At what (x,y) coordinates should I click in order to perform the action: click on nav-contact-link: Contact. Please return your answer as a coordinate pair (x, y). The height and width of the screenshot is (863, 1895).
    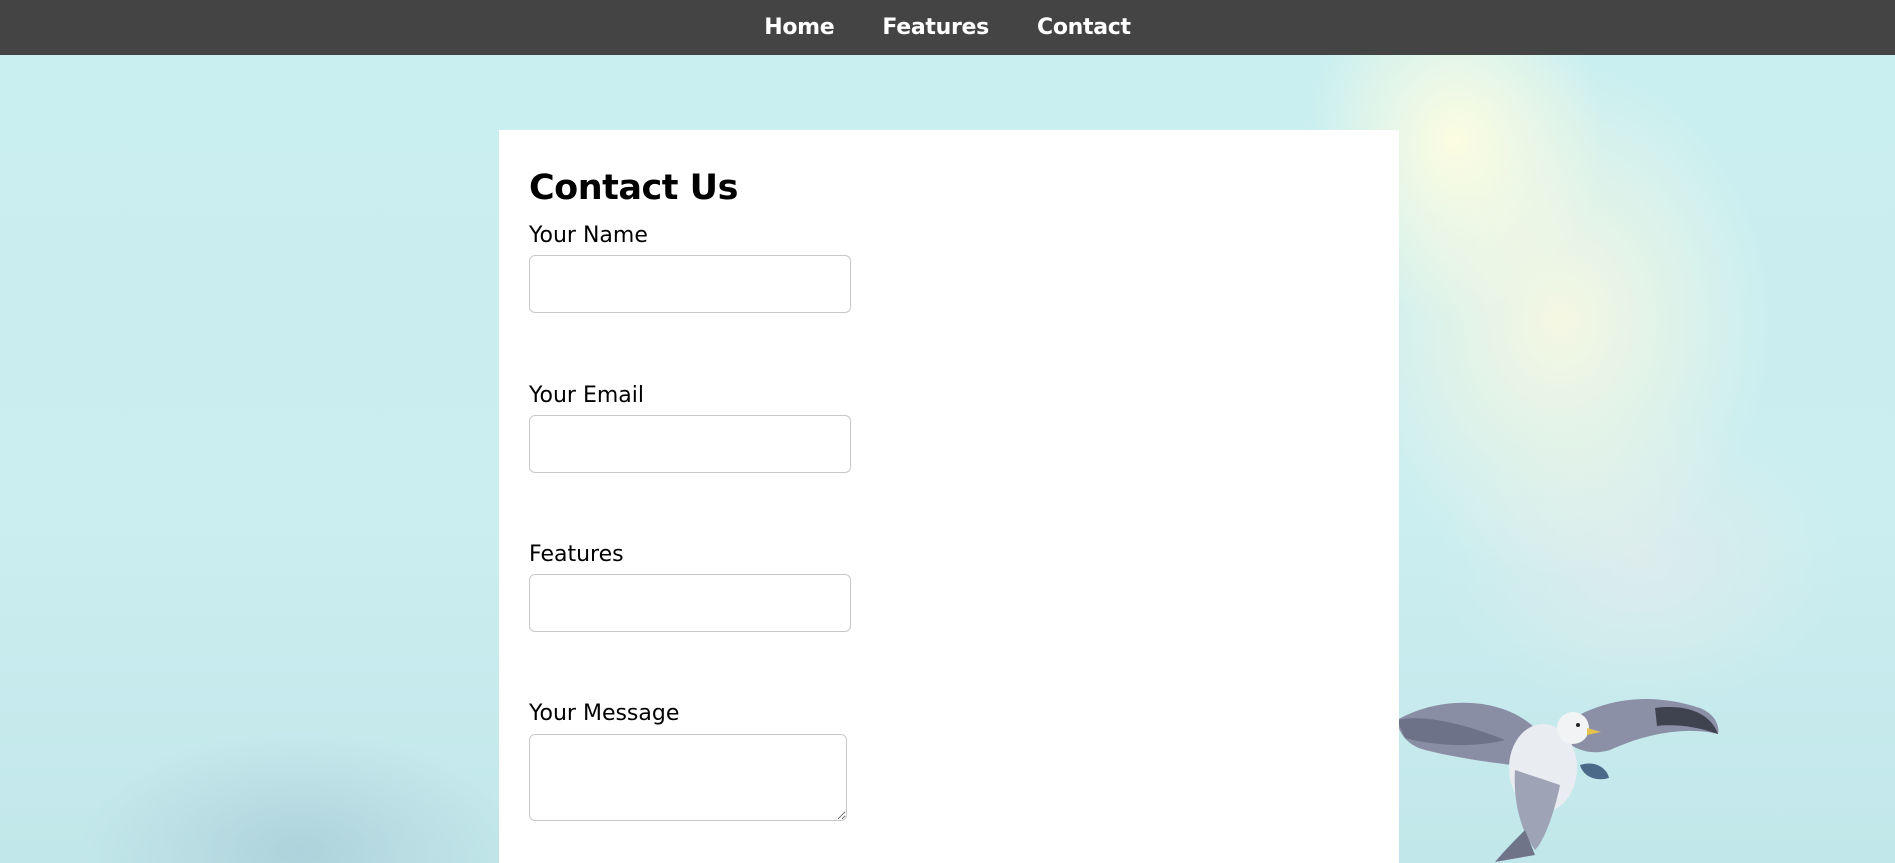
    Looking at the image, I should click on (1084, 27).